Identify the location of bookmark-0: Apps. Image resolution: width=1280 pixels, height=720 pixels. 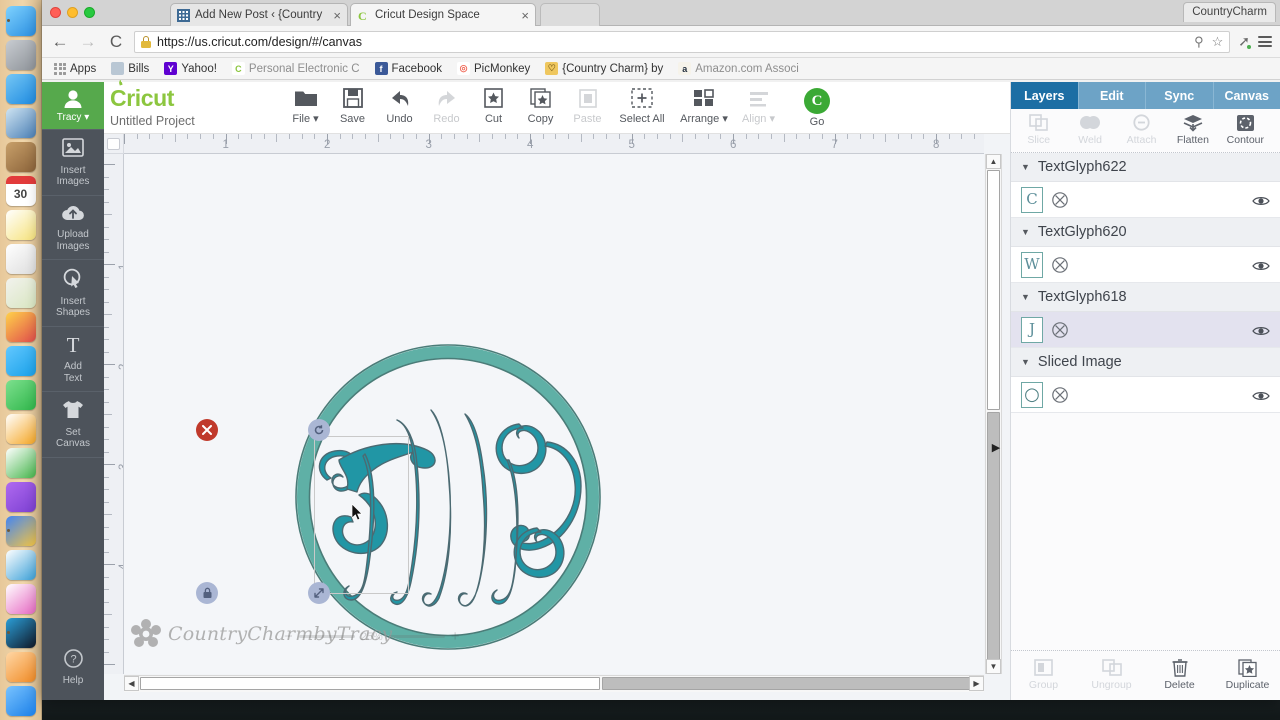
(75, 69).